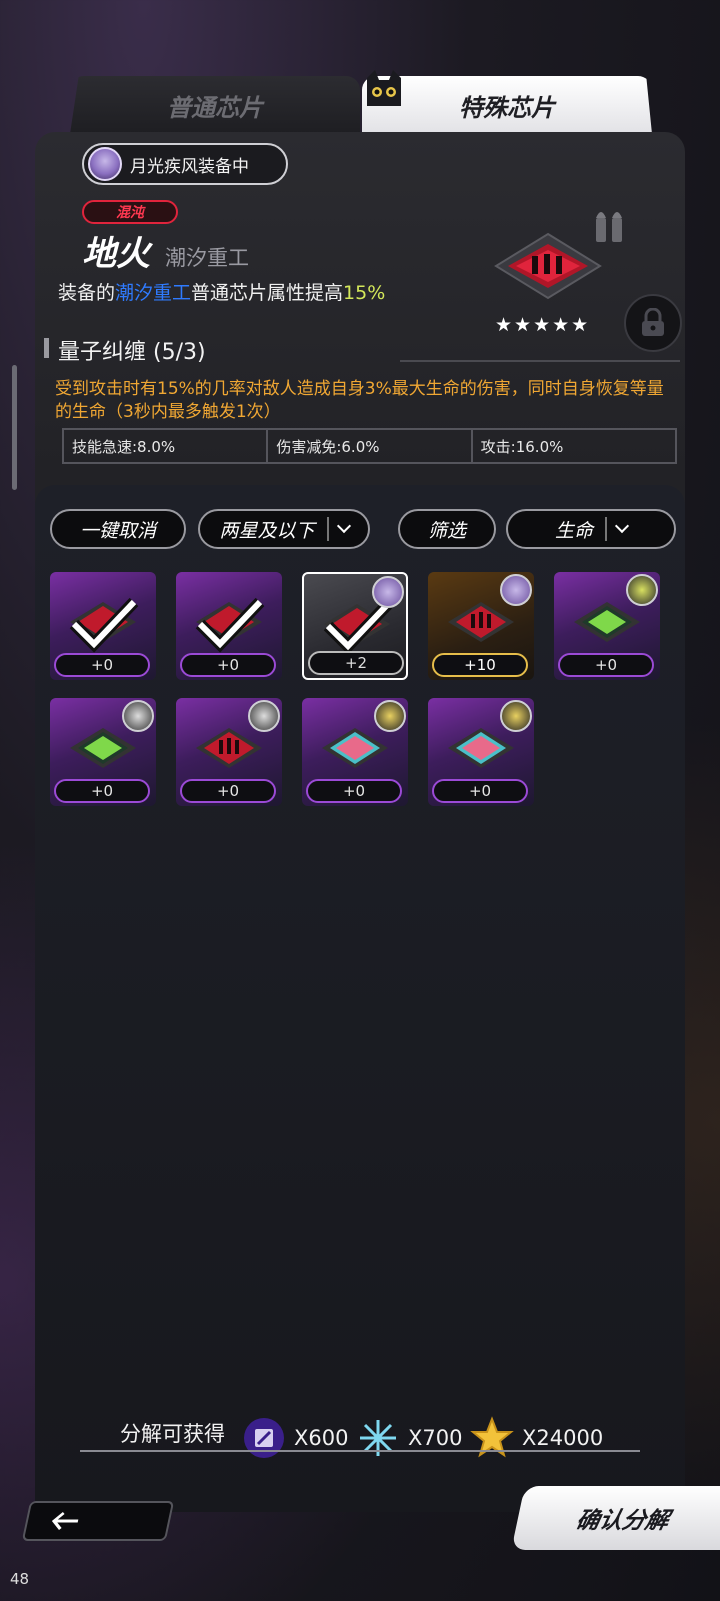  I want to click on reward-item: X24000, so click(536, 1438).